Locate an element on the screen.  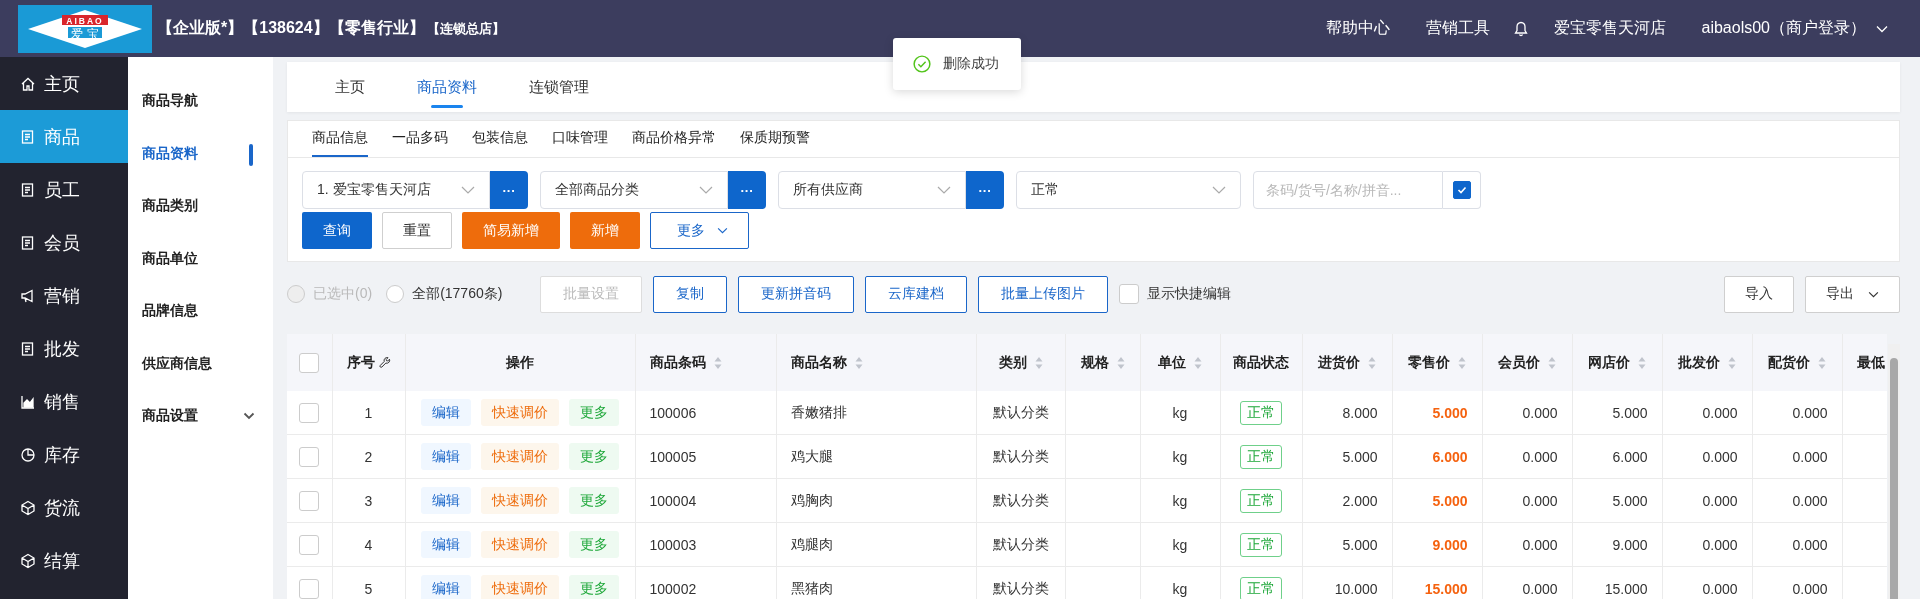
column-header: 网店价 is located at coordinates (1609, 362).